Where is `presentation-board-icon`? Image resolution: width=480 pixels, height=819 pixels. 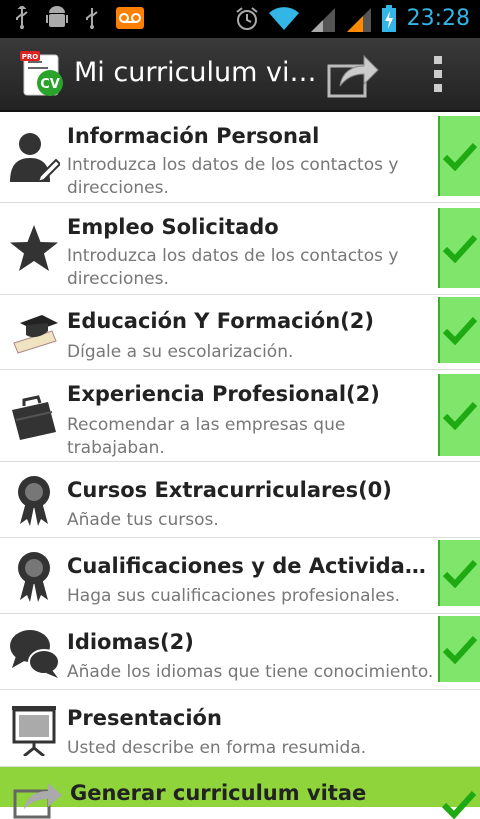 presentation-board-icon is located at coordinates (34, 731).